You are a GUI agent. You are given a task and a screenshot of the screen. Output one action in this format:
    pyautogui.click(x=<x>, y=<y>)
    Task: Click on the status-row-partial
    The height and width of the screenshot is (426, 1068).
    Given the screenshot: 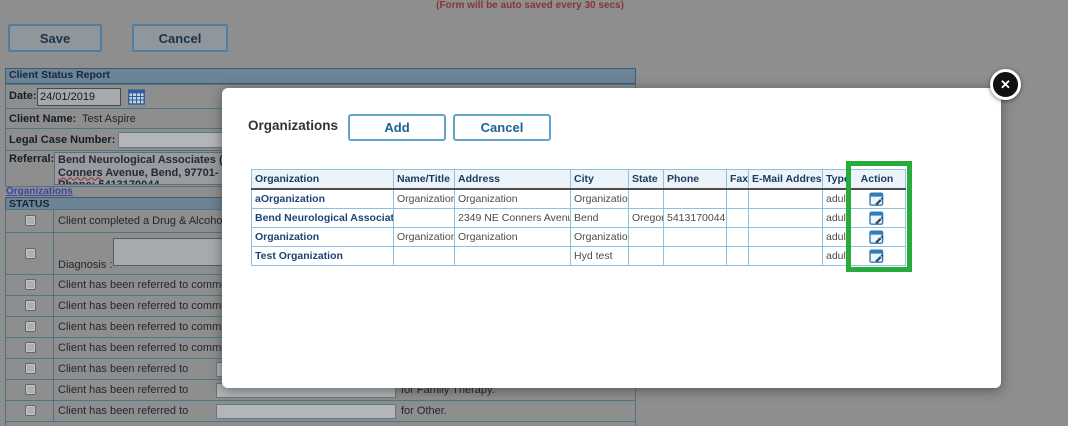 What is the action you would take?
    pyautogui.click(x=320, y=423)
    